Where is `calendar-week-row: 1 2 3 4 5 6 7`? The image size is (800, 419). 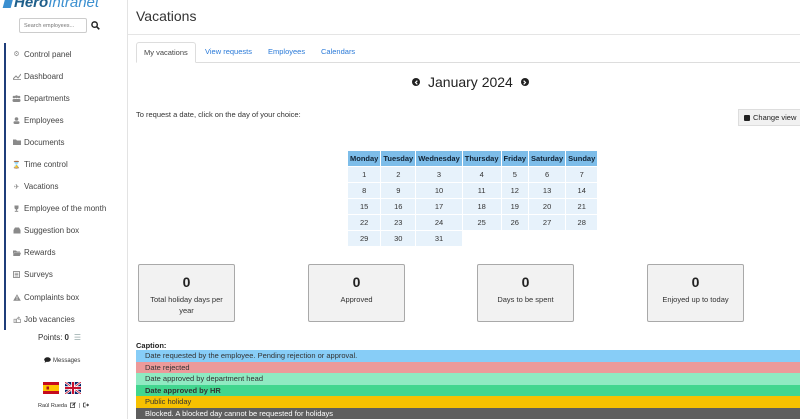 calendar-week-row: 1 2 3 4 5 6 7 is located at coordinates (472, 174).